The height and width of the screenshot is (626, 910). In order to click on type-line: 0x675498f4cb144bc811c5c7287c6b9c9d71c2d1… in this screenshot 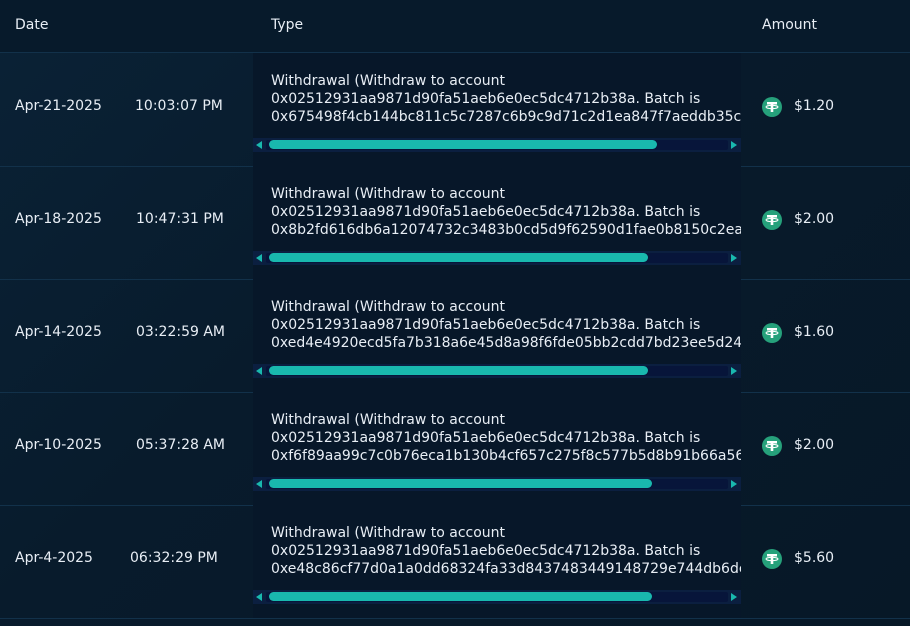, I will do `click(506, 117)`.